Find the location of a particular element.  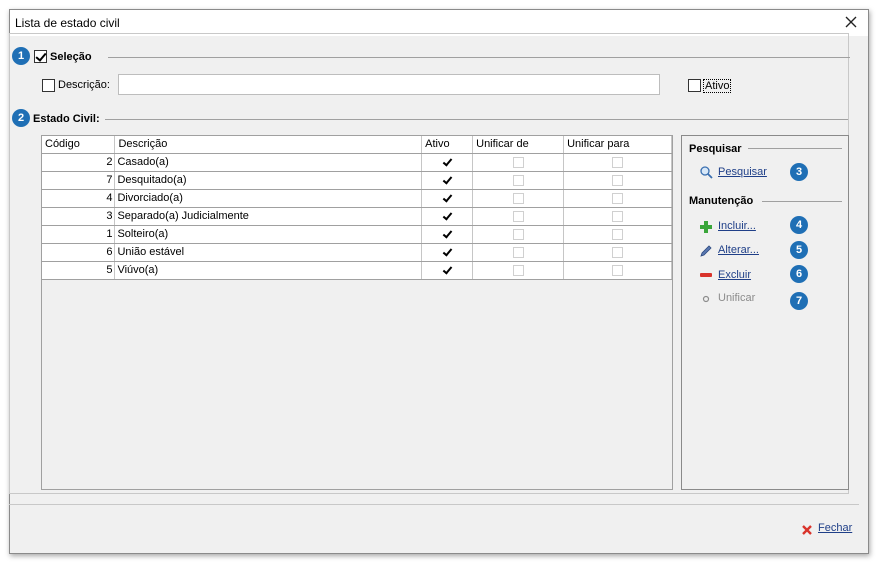

table-row: 1 Solteiro(a) is located at coordinates (357, 234).